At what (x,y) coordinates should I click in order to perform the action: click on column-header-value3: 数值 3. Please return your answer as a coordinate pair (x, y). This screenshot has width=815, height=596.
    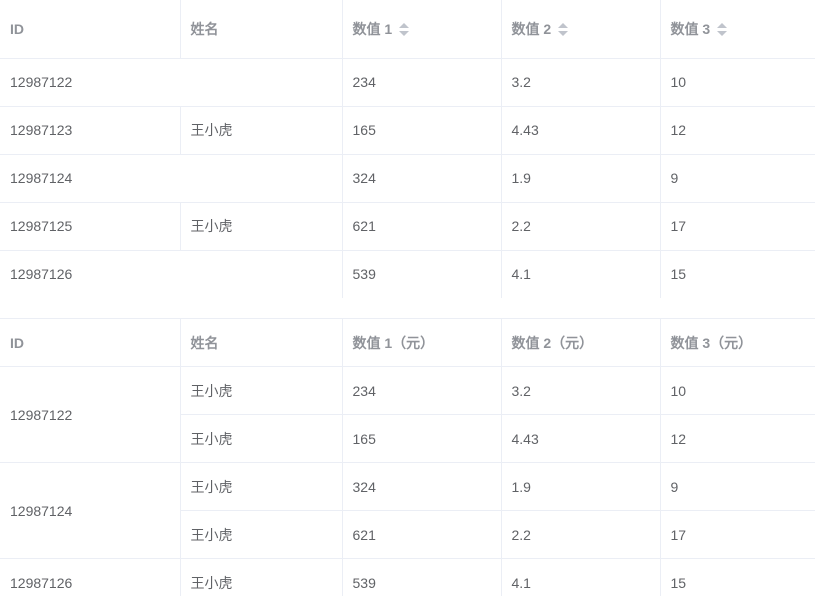
    Looking at the image, I should click on (737, 29).